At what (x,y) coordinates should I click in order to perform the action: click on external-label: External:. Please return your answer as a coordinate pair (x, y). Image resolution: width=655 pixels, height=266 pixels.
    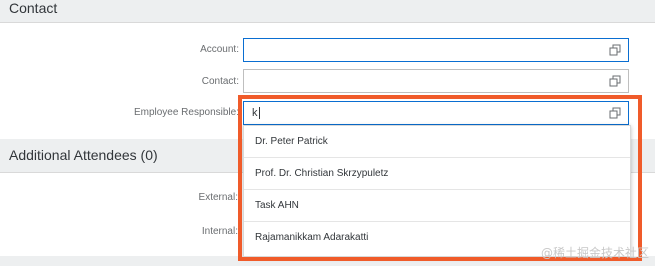
    Looking at the image, I should click on (218, 197).